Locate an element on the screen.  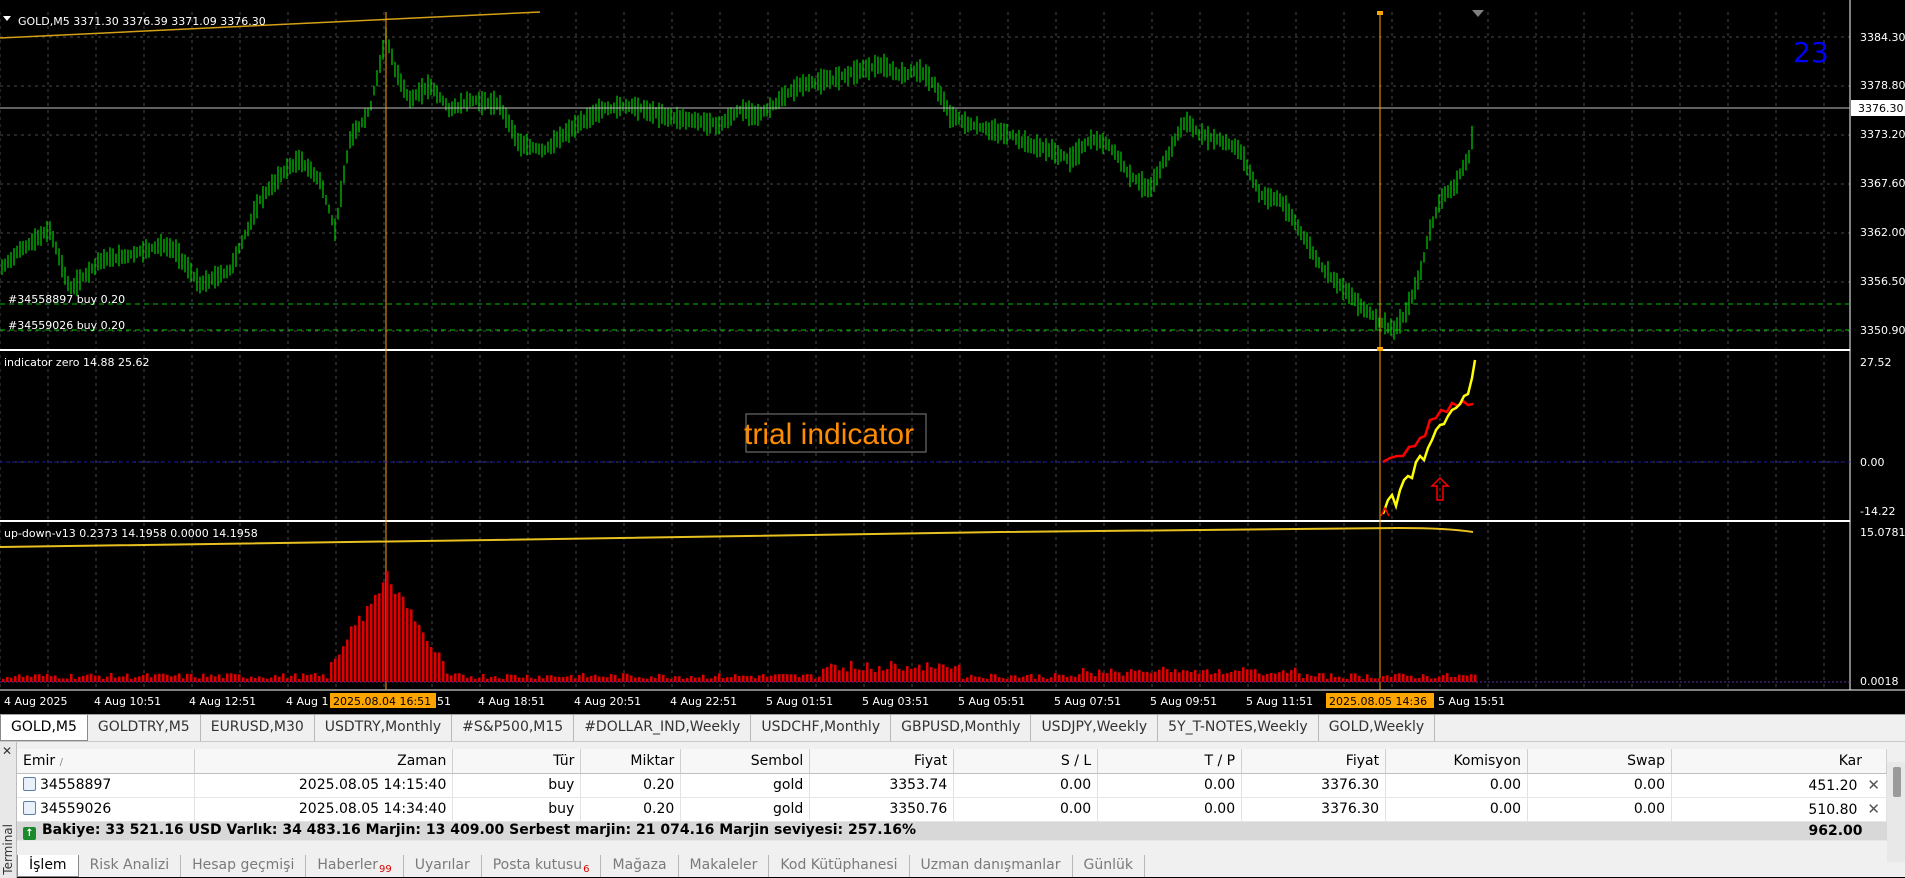
tab-label: Uzman danışmanlar is located at coordinates (990, 865).